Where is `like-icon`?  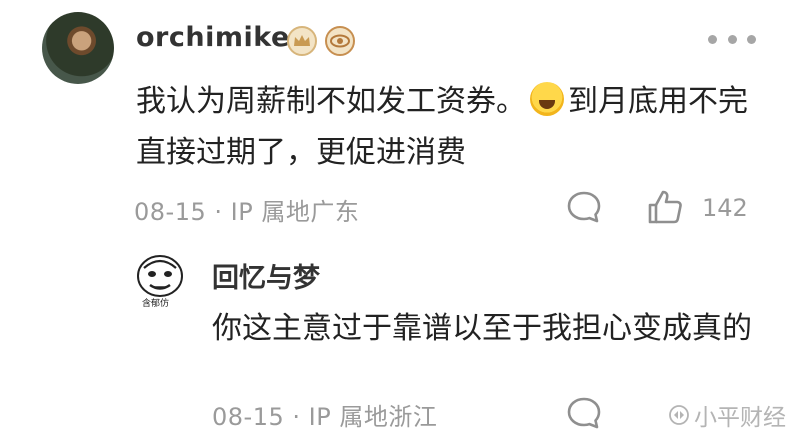 like-icon is located at coordinates (665, 207).